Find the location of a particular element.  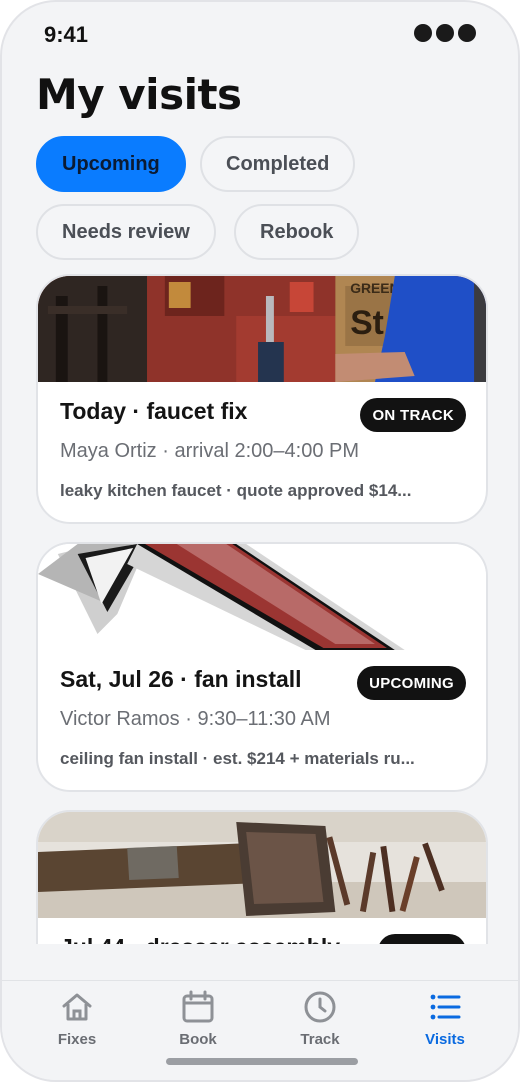

tab-track: Track is located at coordinates (320, 1018).